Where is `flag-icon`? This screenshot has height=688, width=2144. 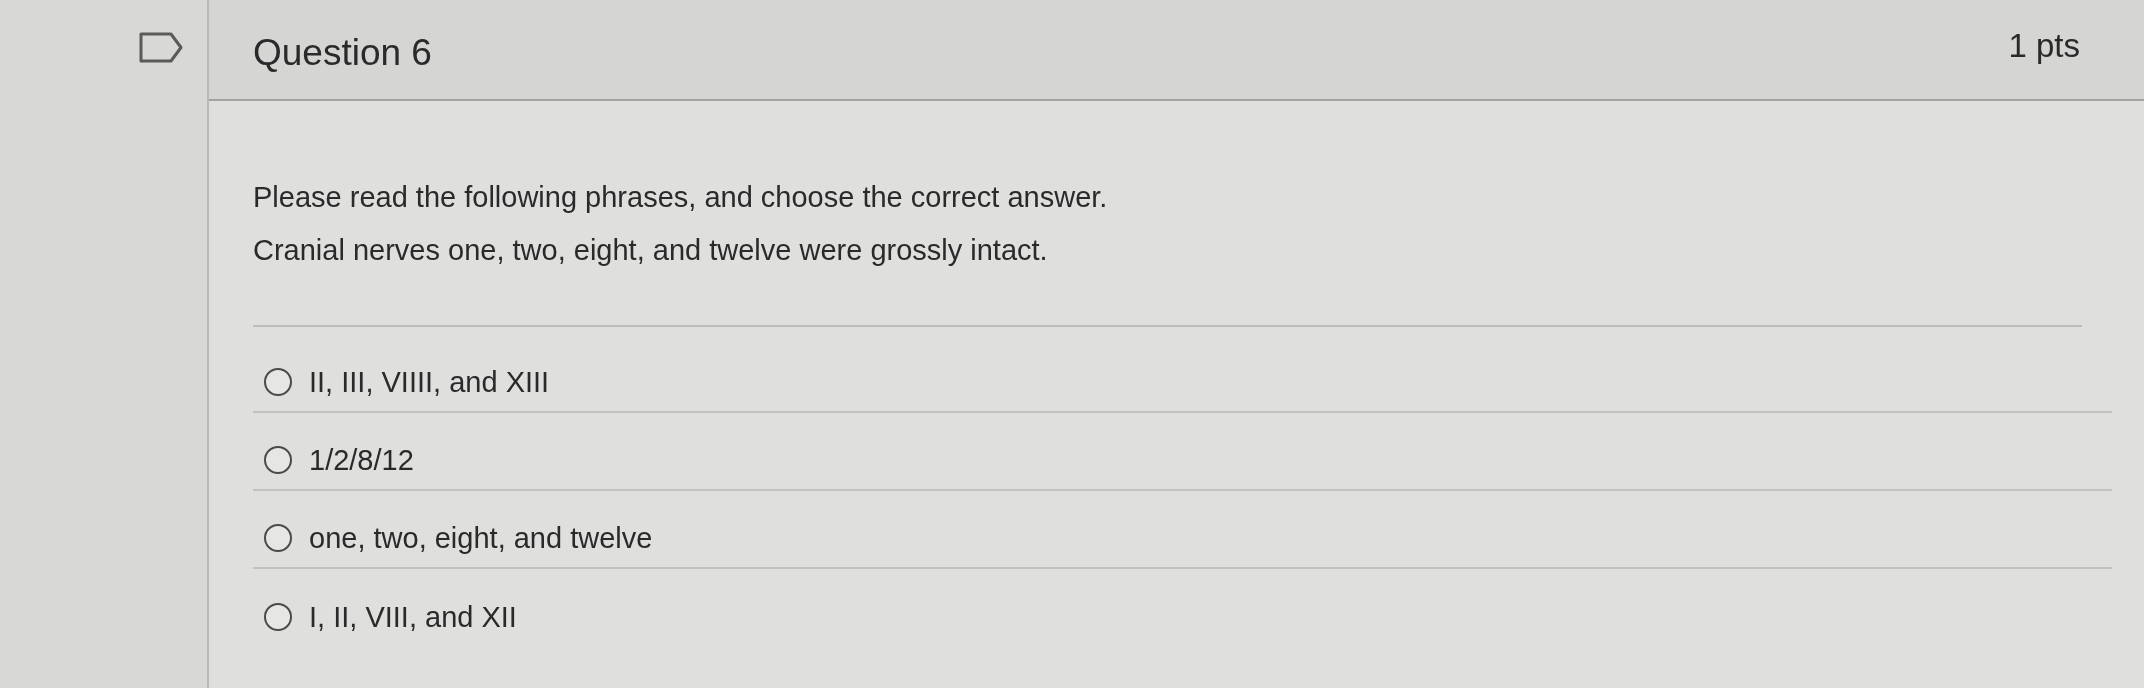
flag-icon is located at coordinates (161, 47).